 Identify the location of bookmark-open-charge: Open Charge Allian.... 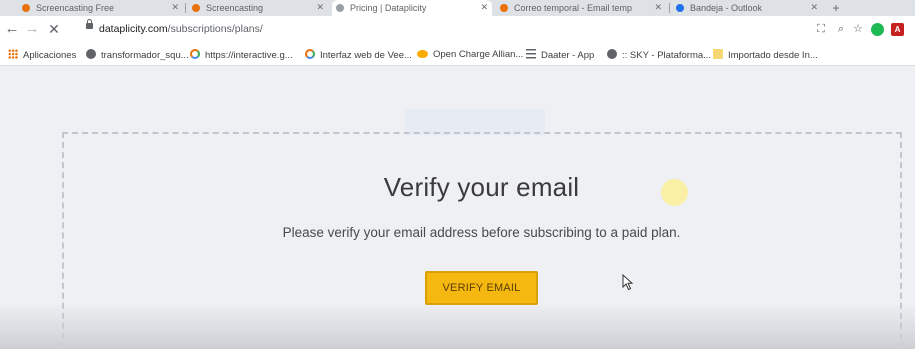
(470, 54).